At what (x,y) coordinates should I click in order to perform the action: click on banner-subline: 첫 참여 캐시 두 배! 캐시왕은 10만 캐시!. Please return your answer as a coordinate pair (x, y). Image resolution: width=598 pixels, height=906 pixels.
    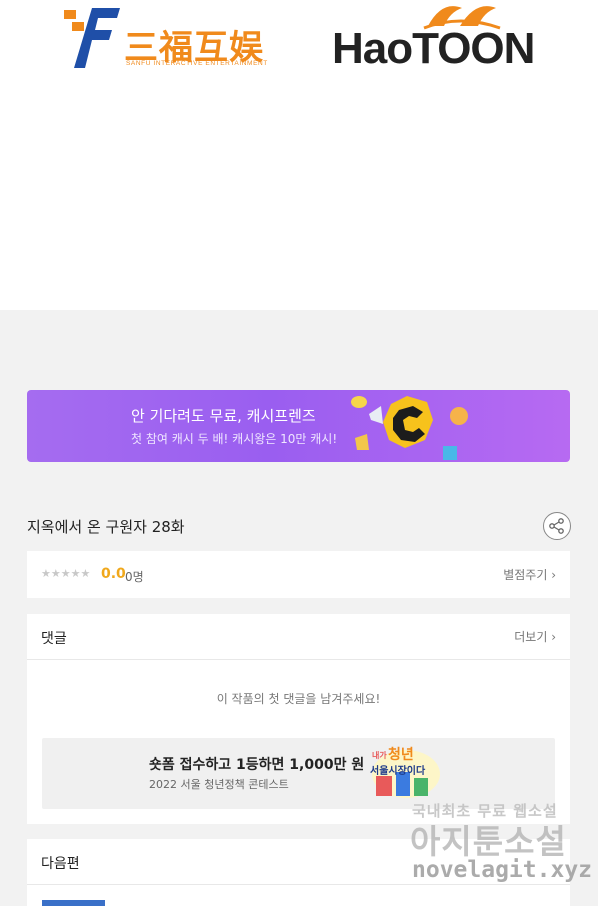
    Looking at the image, I should click on (234, 439).